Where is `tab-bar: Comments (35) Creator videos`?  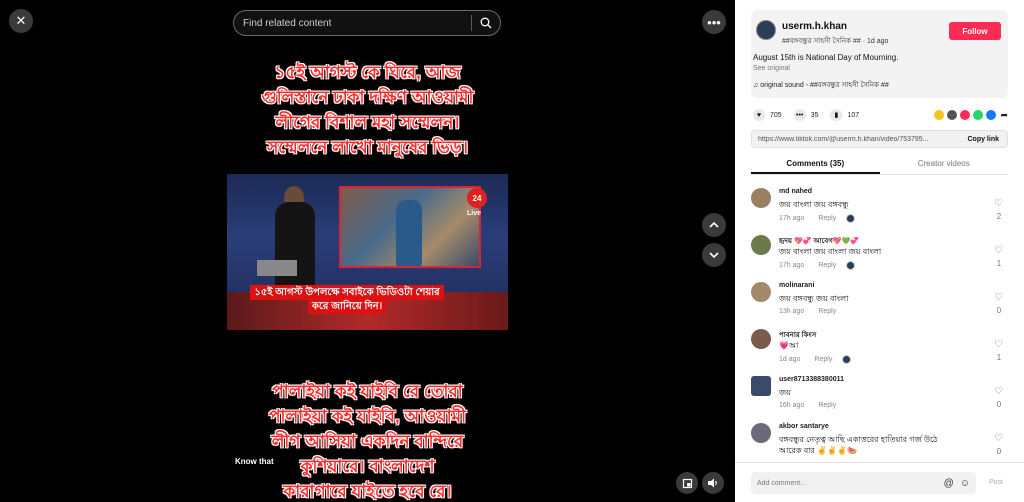
tab-bar: Comments (35) Creator videos is located at coordinates (879, 165).